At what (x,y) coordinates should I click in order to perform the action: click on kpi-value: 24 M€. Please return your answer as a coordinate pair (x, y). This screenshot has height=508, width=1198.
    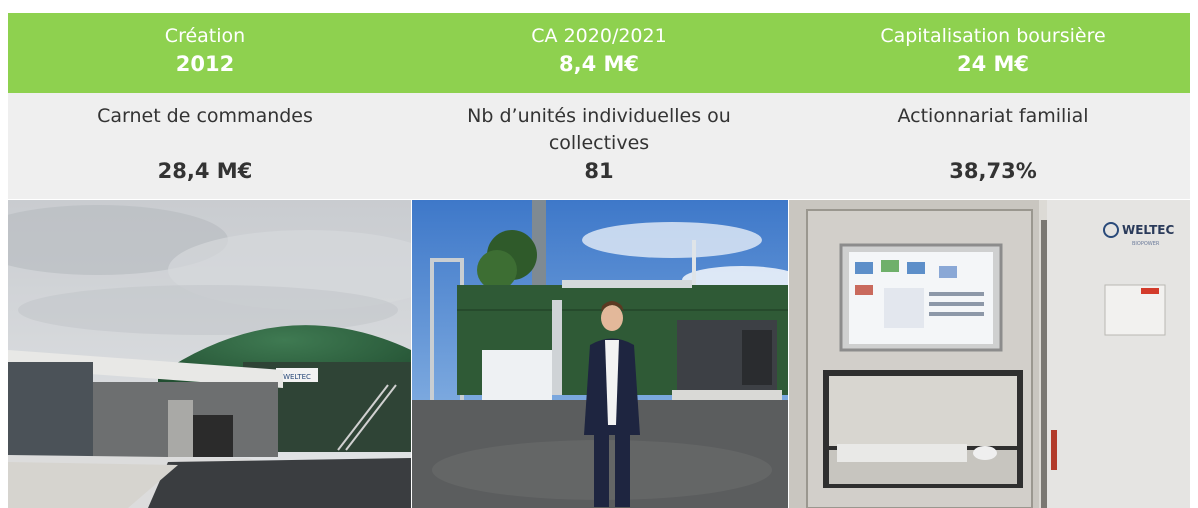
    Looking at the image, I should click on (993, 64).